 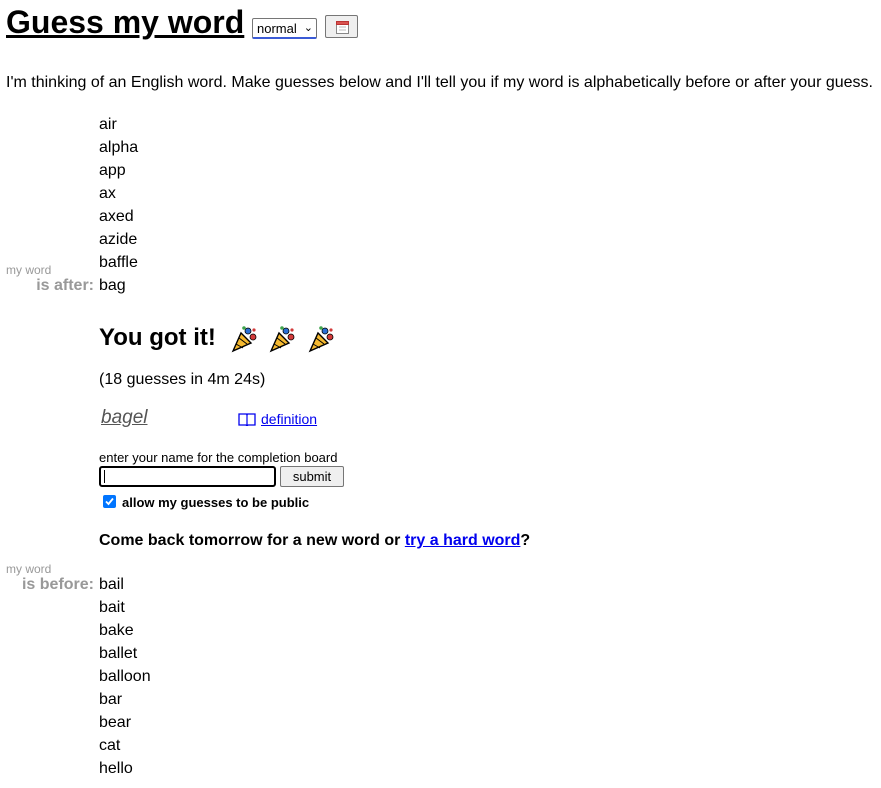 I want to click on book-icon, so click(x=247, y=419).